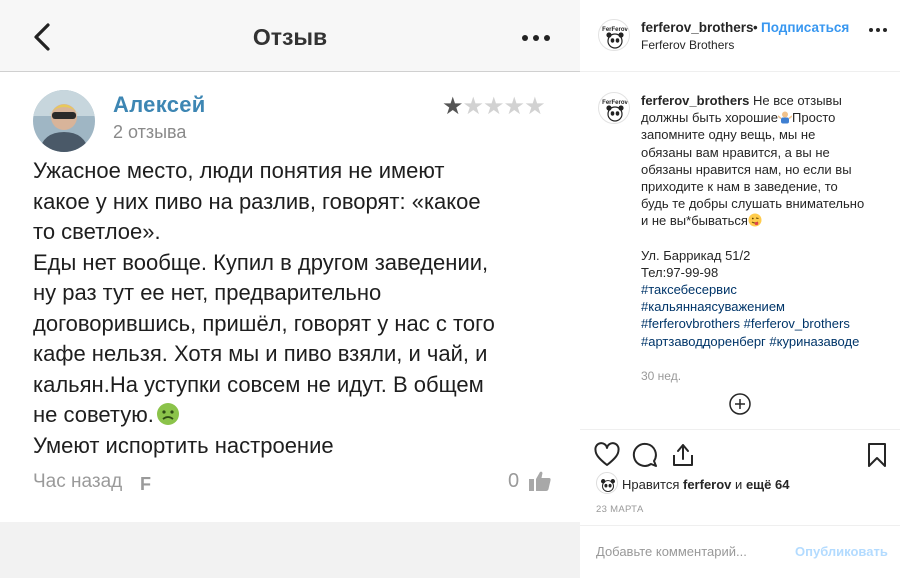  Describe the element at coordinates (728, 135) in the screenshot. I see `caption-text: запомните одну вещь, мы не` at that location.